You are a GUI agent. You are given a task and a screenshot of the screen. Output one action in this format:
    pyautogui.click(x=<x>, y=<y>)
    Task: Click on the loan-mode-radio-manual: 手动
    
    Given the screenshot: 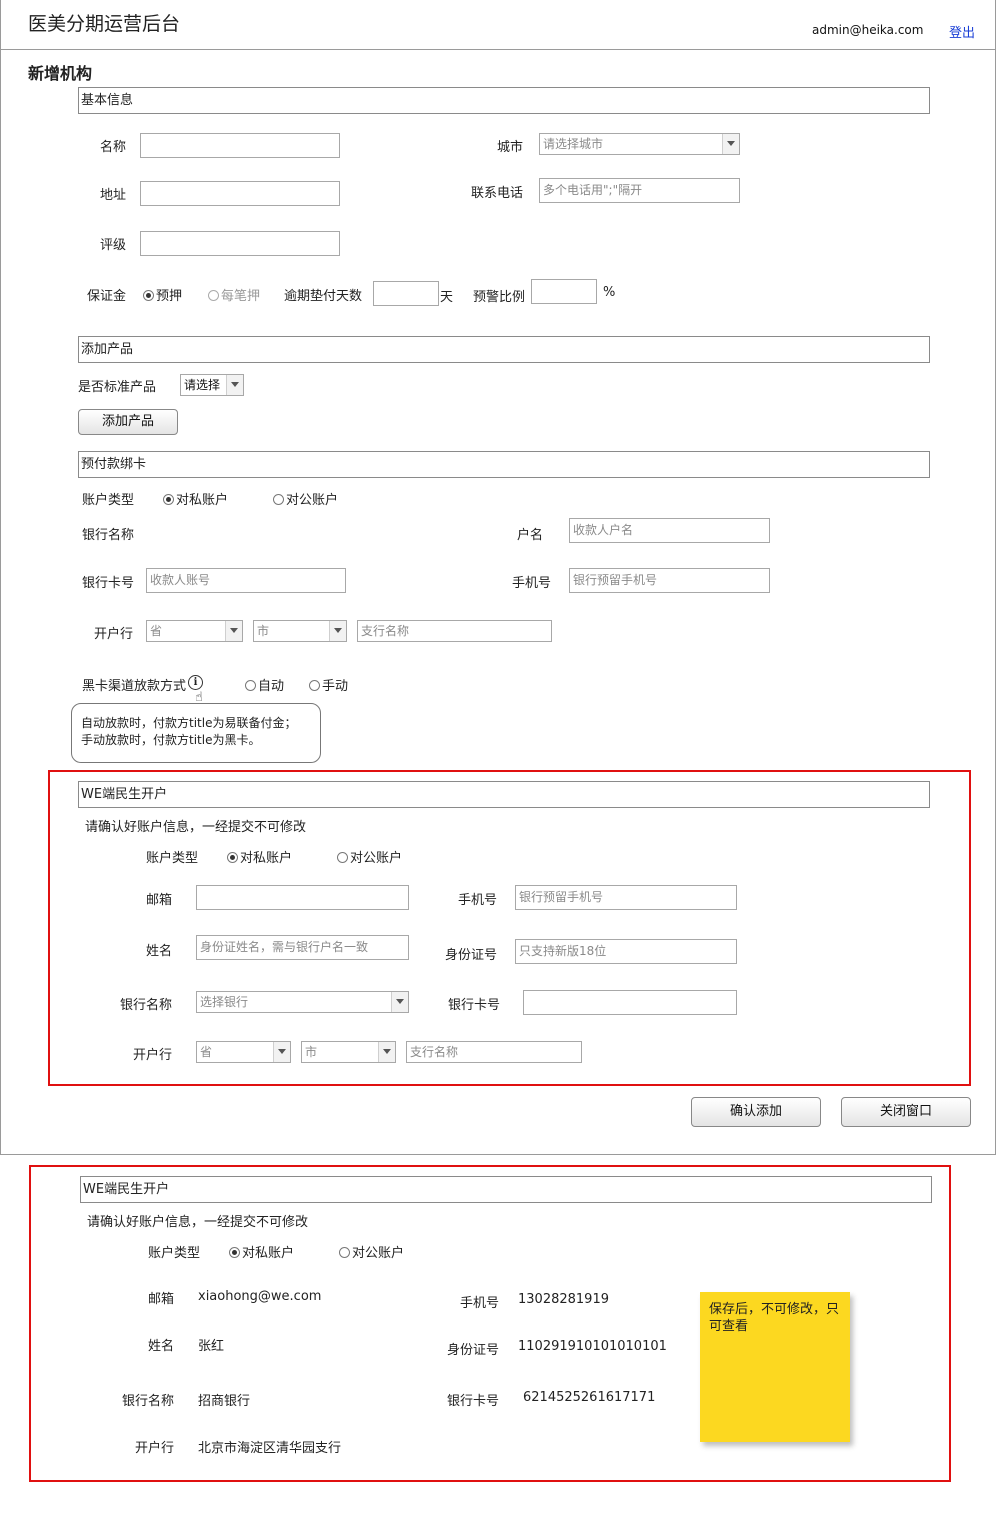 What is the action you would take?
    pyautogui.click(x=328, y=684)
    